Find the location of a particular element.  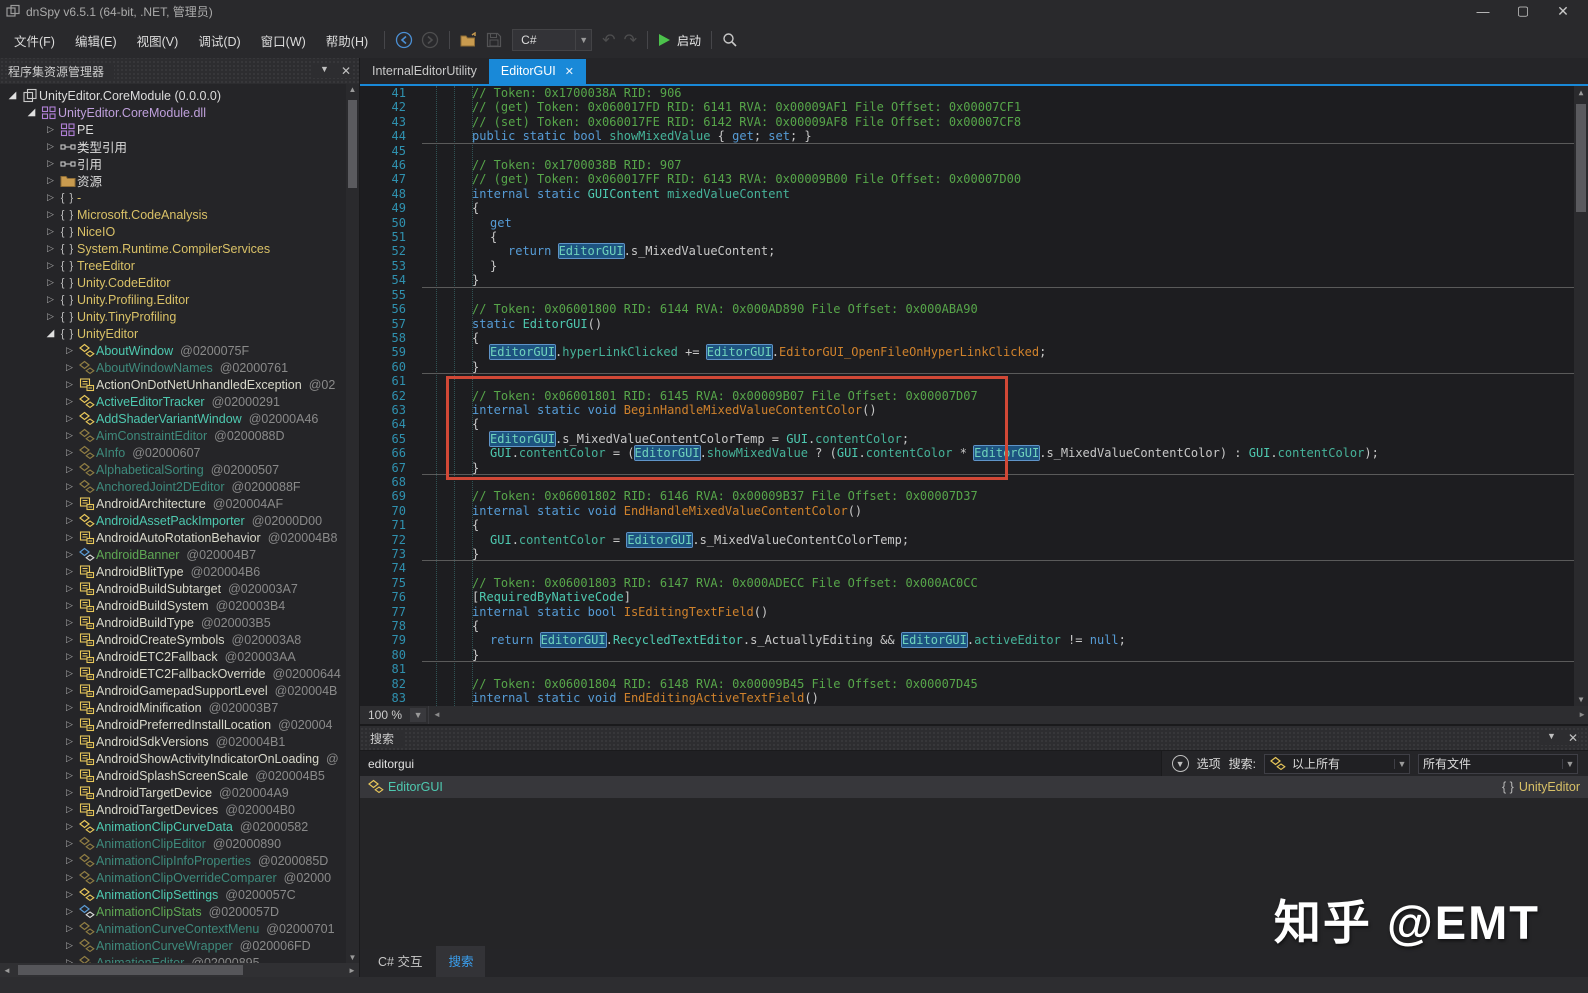

code-line: 52 return EditorGUI.s_MixedValueContent; is located at coordinates (974, 251).